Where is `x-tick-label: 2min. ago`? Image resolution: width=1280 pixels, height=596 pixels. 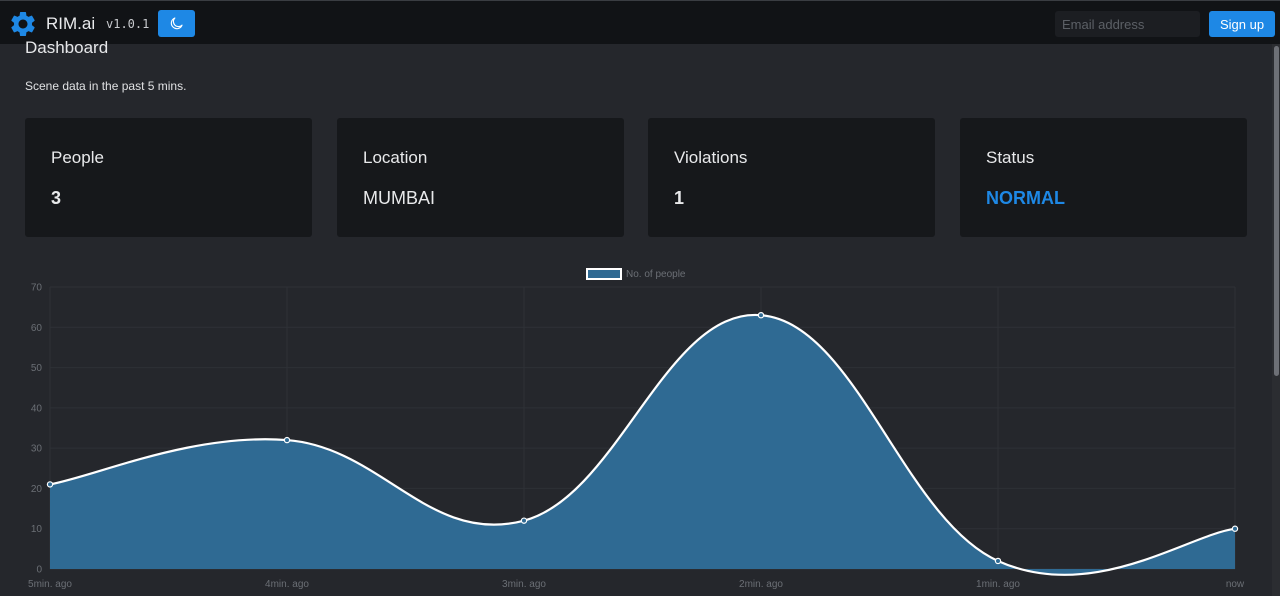 x-tick-label: 2min. ago is located at coordinates (761, 584).